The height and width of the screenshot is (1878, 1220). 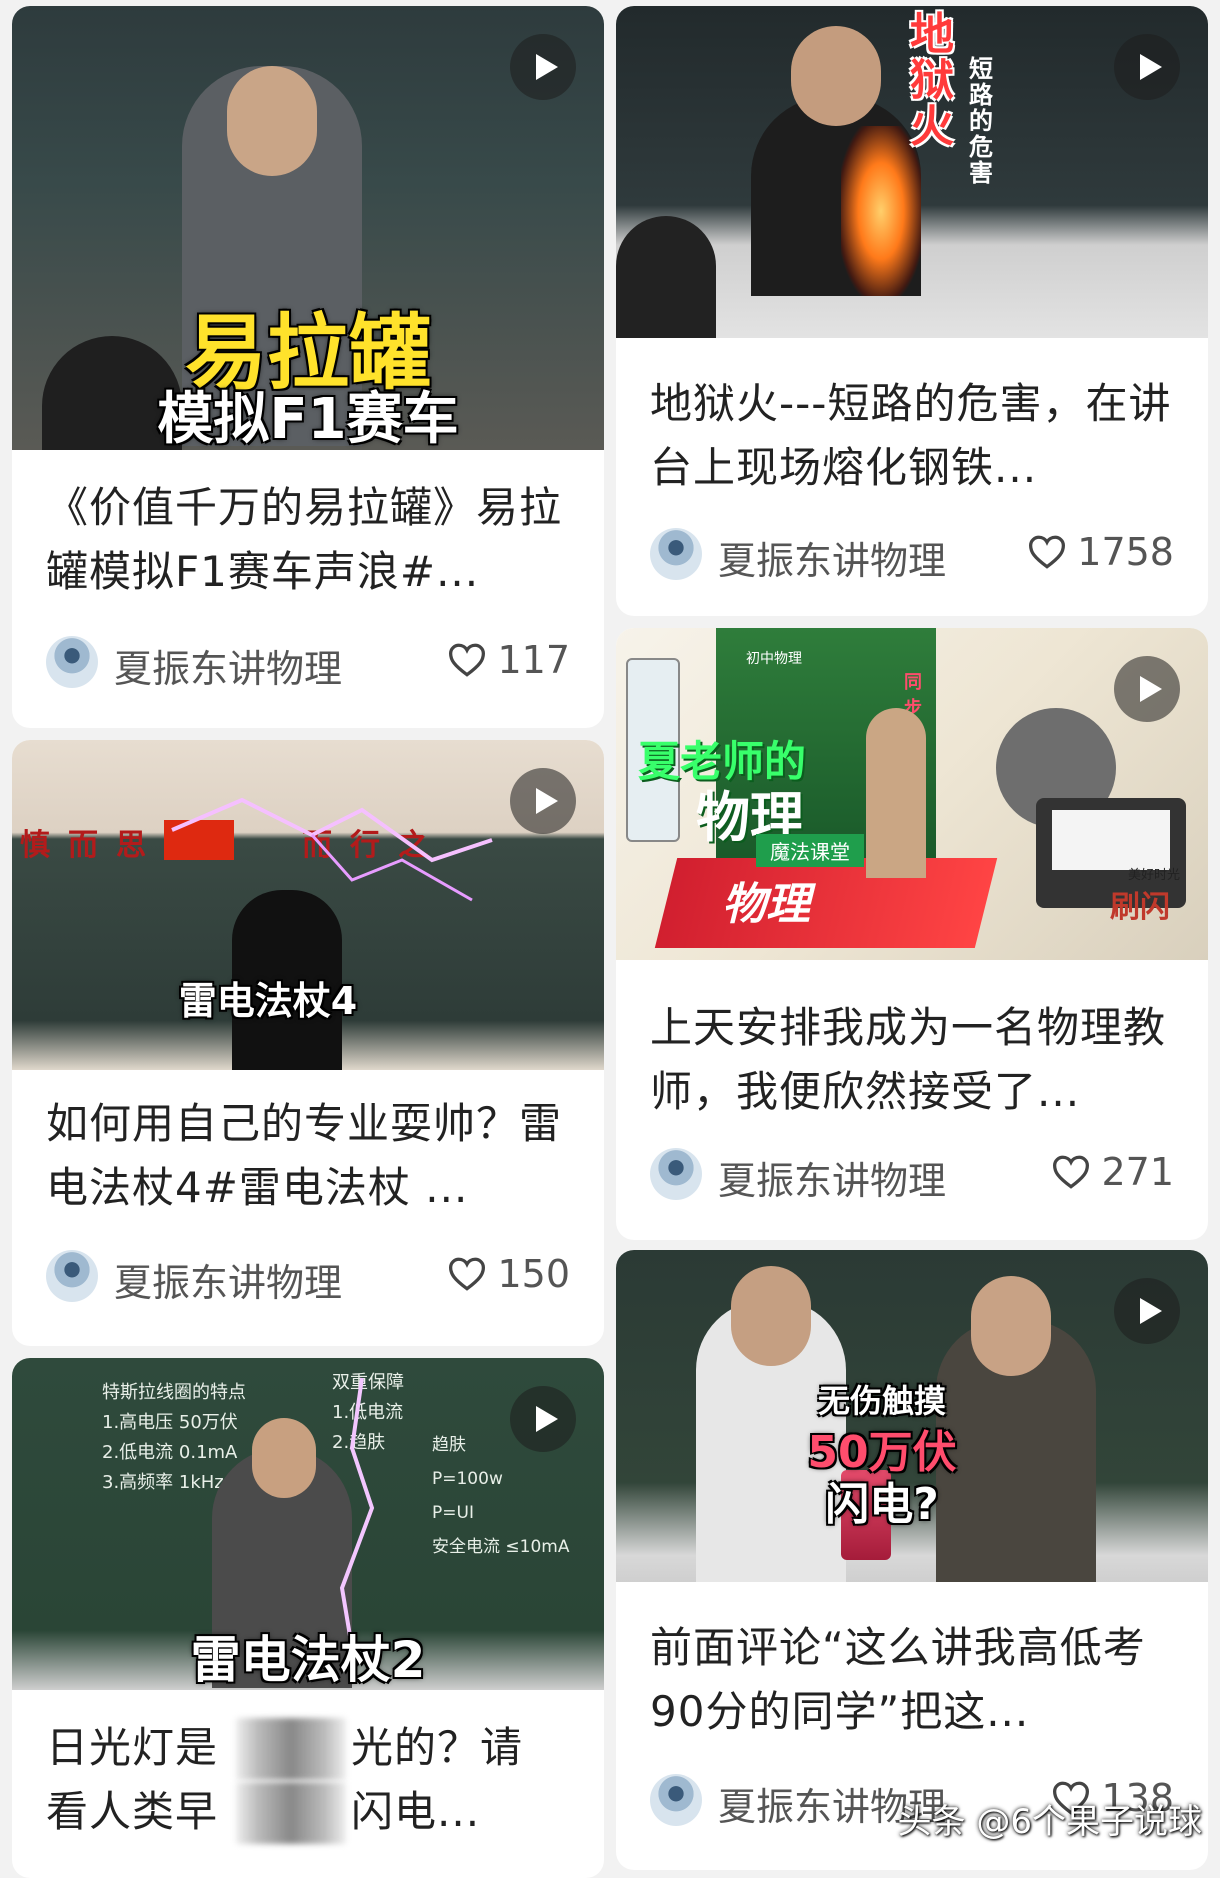 I want to click on video-thumbnail: 地狱火 短路的危害, so click(x=912, y=172).